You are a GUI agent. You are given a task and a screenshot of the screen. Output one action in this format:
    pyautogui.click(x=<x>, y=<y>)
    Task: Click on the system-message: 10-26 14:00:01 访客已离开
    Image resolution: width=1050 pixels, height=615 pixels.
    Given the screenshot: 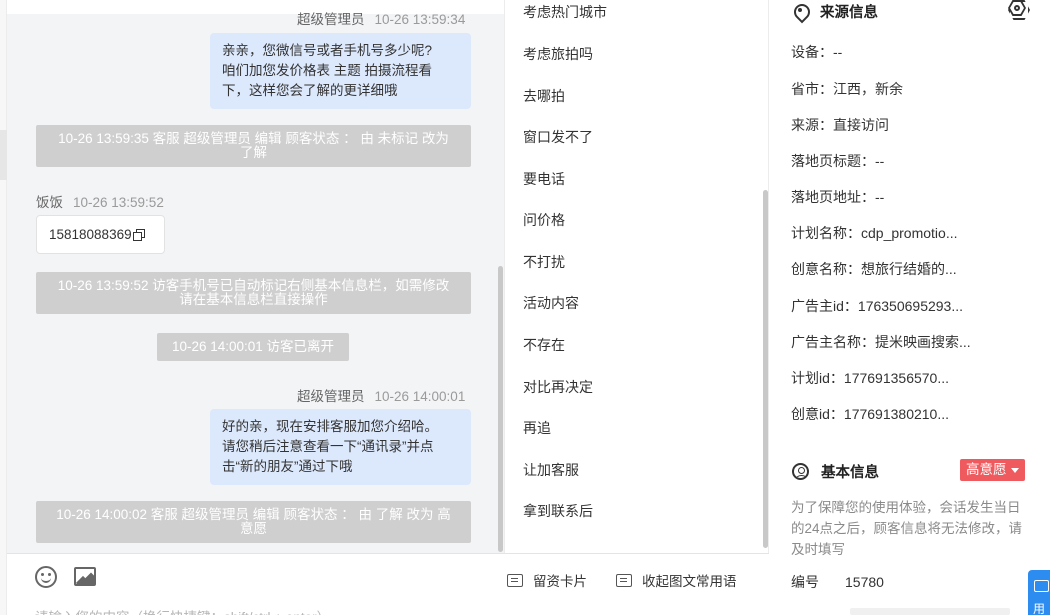 What is the action you would take?
    pyautogui.click(x=253, y=347)
    